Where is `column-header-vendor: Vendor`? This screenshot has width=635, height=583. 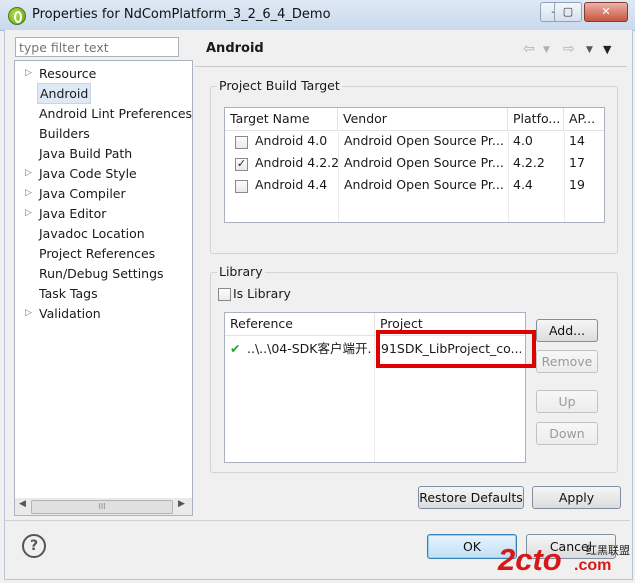
column-header-vendor: Vendor is located at coordinates (423, 119).